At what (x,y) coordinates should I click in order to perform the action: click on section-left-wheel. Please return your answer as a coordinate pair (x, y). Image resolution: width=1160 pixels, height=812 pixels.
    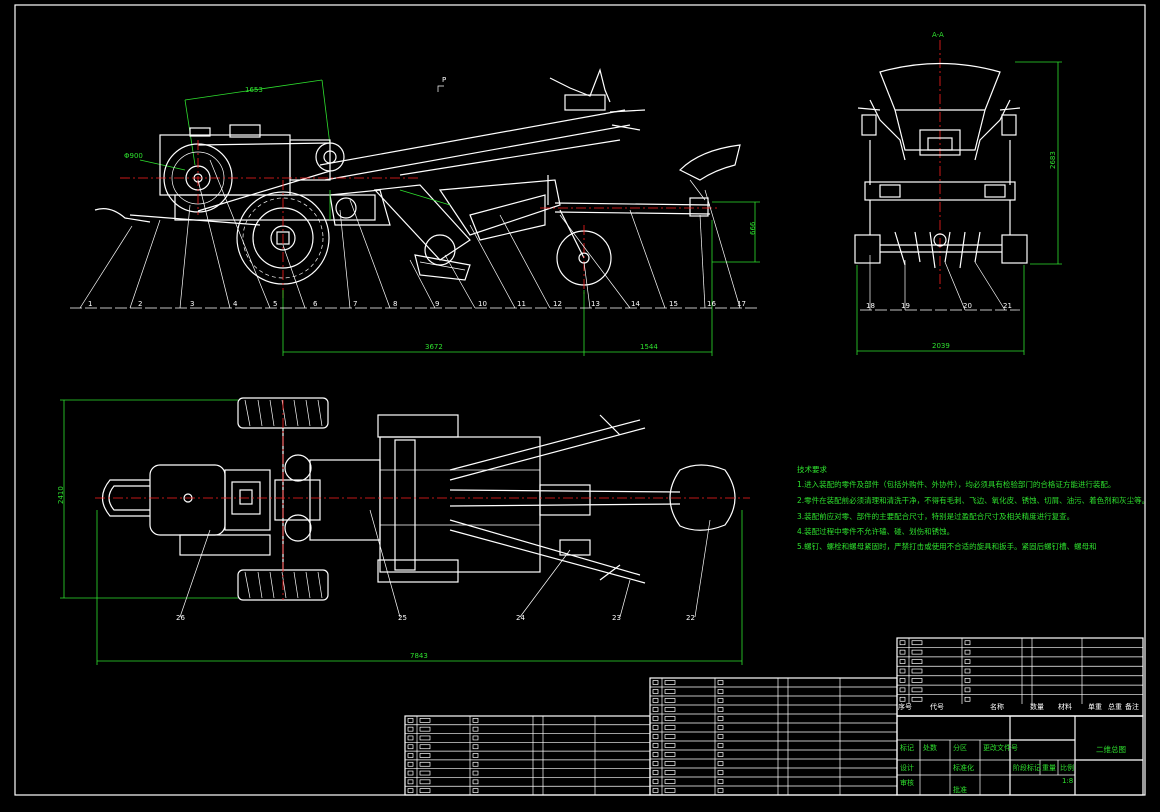
    Looking at the image, I should click on (867, 249).